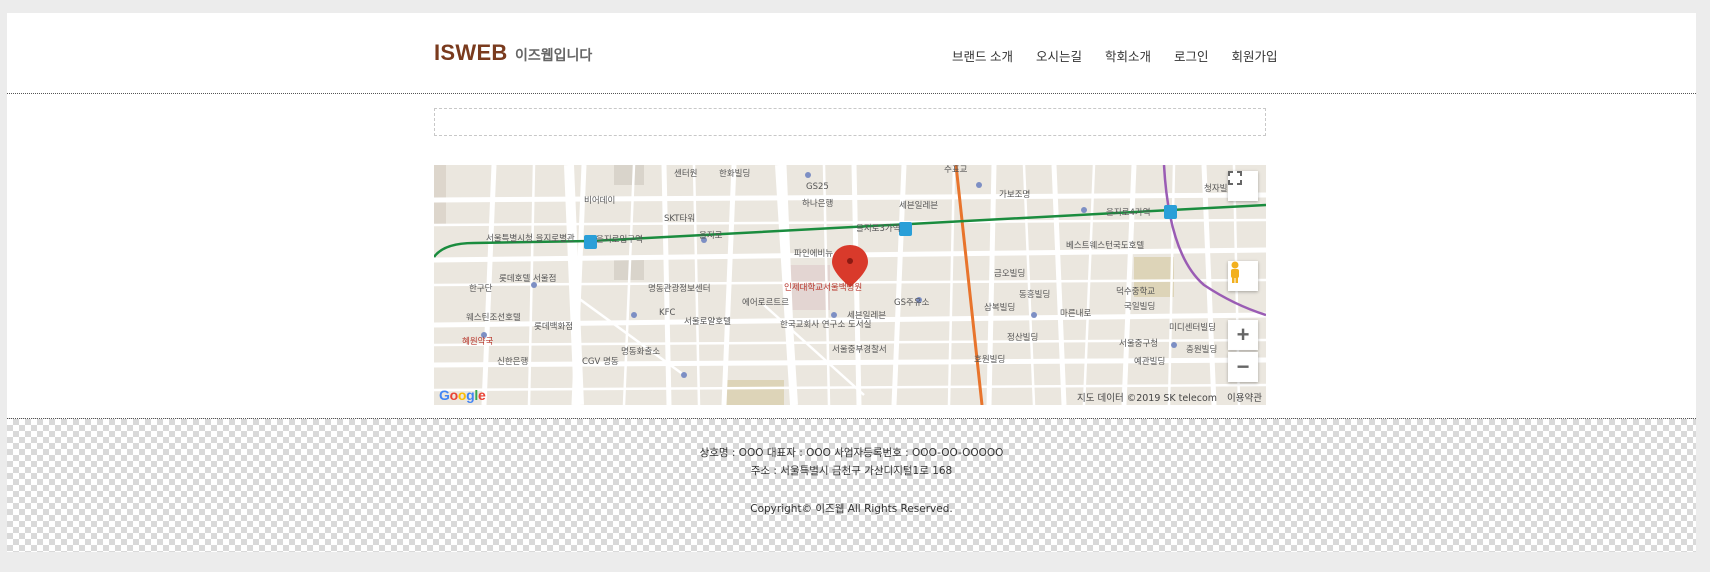 This screenshot has width=1710, height=572. I want to click on map-label: SKT타워, so click(680, 219).